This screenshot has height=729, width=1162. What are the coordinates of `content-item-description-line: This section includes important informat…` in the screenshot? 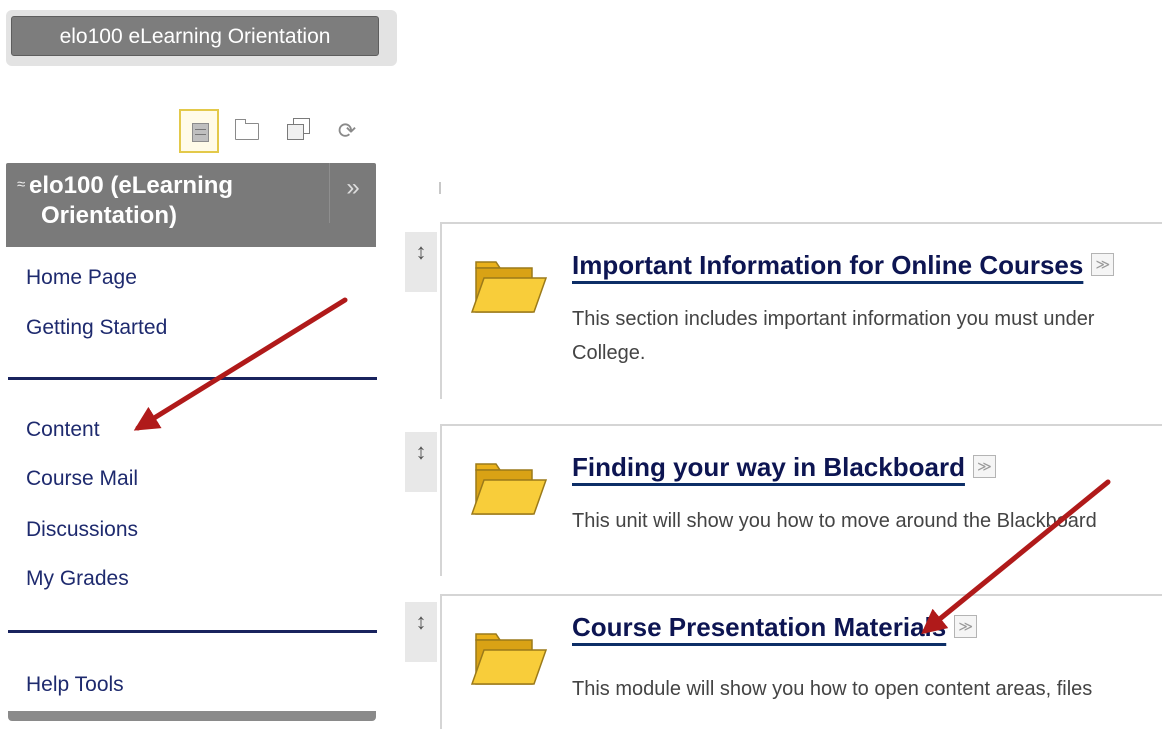 It's located at (833, 319).